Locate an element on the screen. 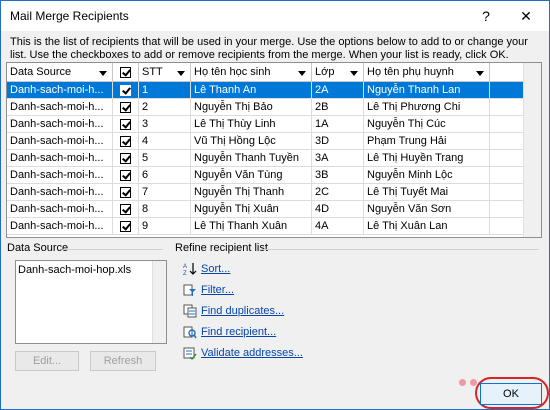  student-name-cell: Nguyễn Thị Bảo is located at coordinates (251, 107).